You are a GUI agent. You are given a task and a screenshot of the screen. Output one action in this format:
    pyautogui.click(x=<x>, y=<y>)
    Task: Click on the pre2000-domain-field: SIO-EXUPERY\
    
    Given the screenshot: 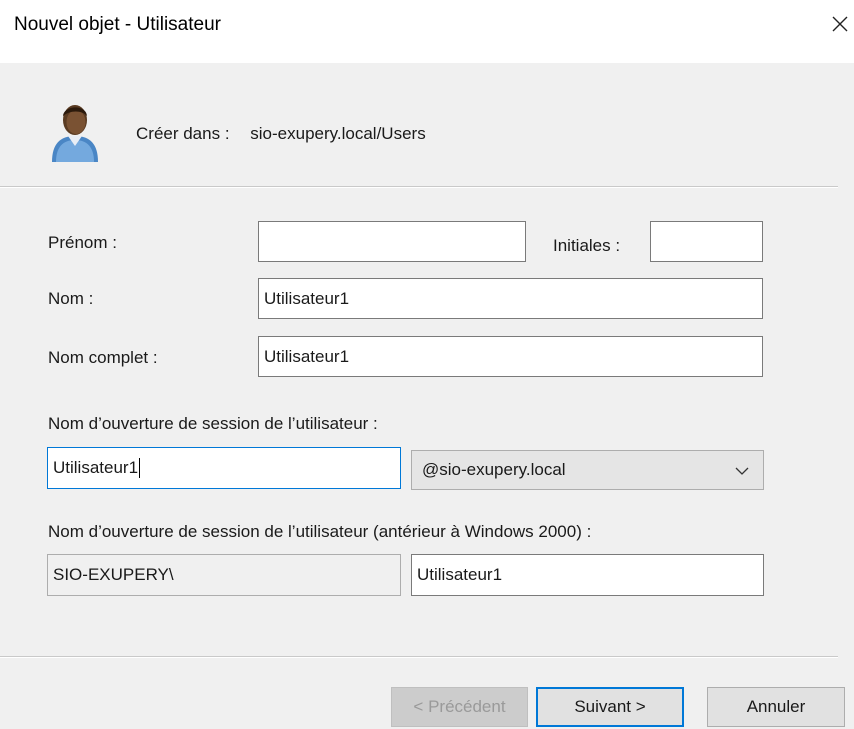 What is the action you would take?
    pyautogui.click(x=224, y=575)
    